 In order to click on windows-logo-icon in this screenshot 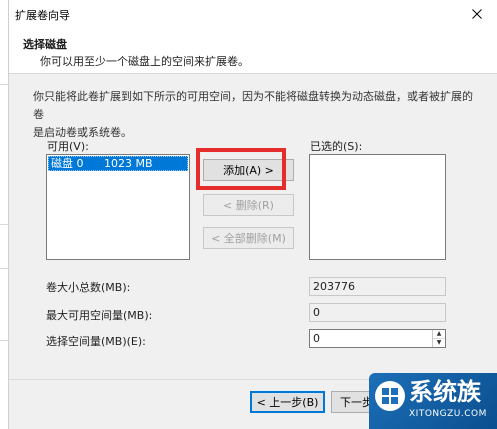, I will do `click(390, 396)`.